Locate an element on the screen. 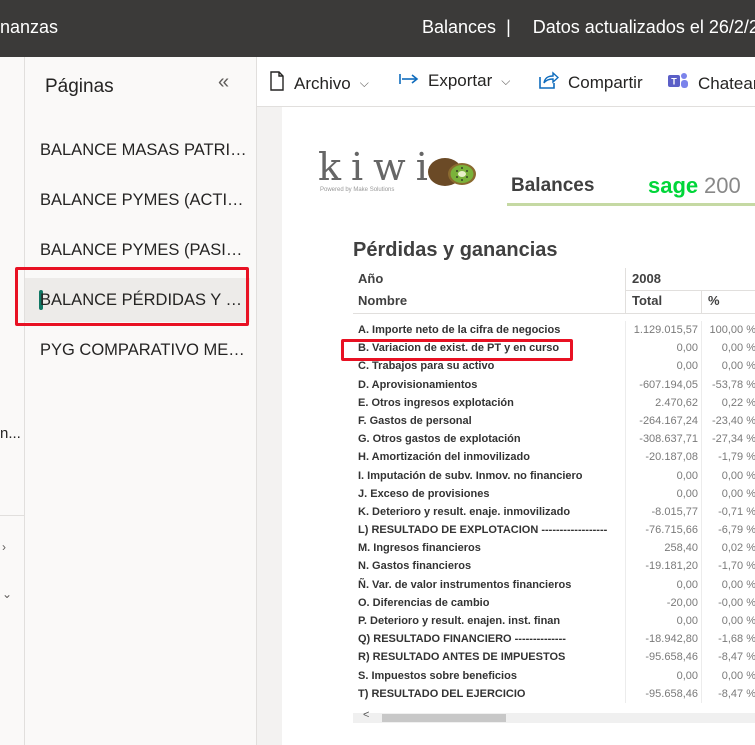  header-divider is located at coordinates (690, 290).